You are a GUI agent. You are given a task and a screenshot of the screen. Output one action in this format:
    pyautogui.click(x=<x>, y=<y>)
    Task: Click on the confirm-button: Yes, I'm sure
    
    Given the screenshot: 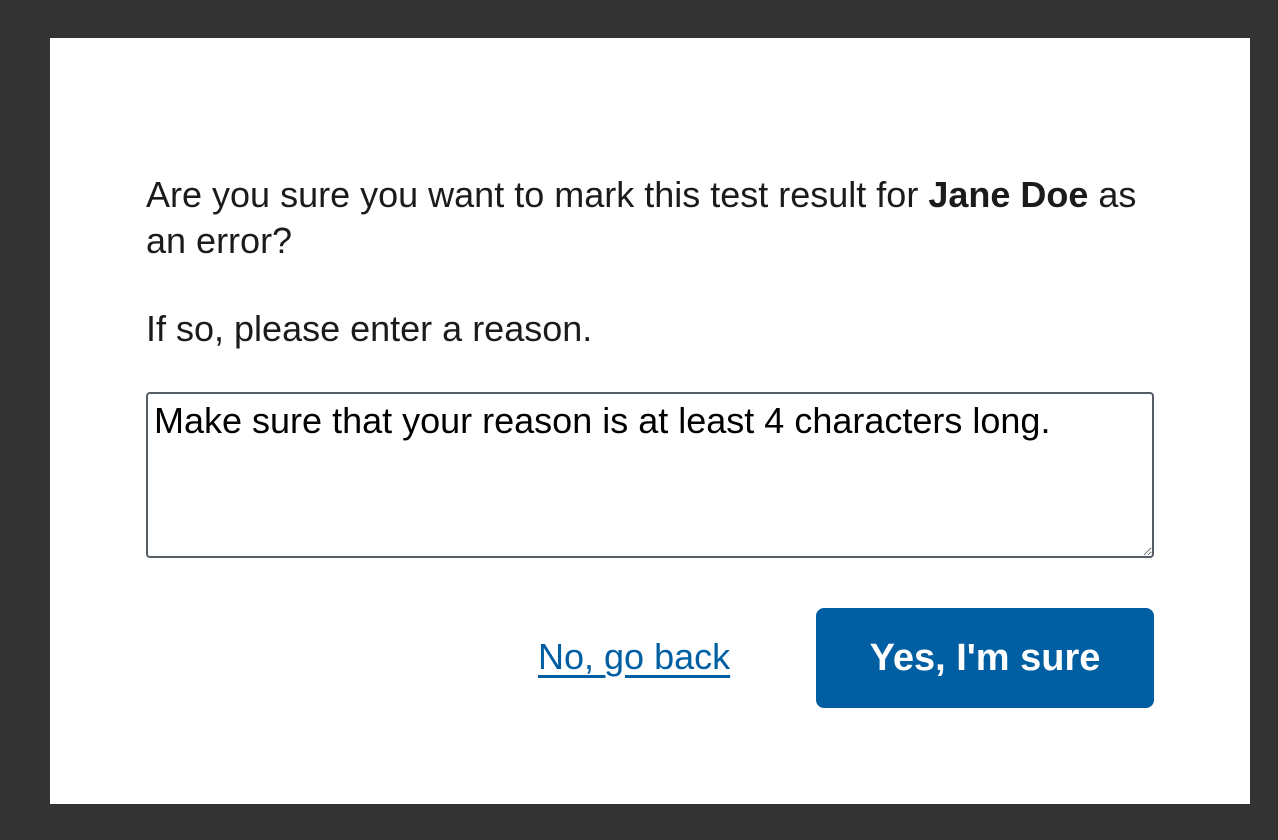 What is the action you would take?
    pyautogui.click(x=985, y=658)
    